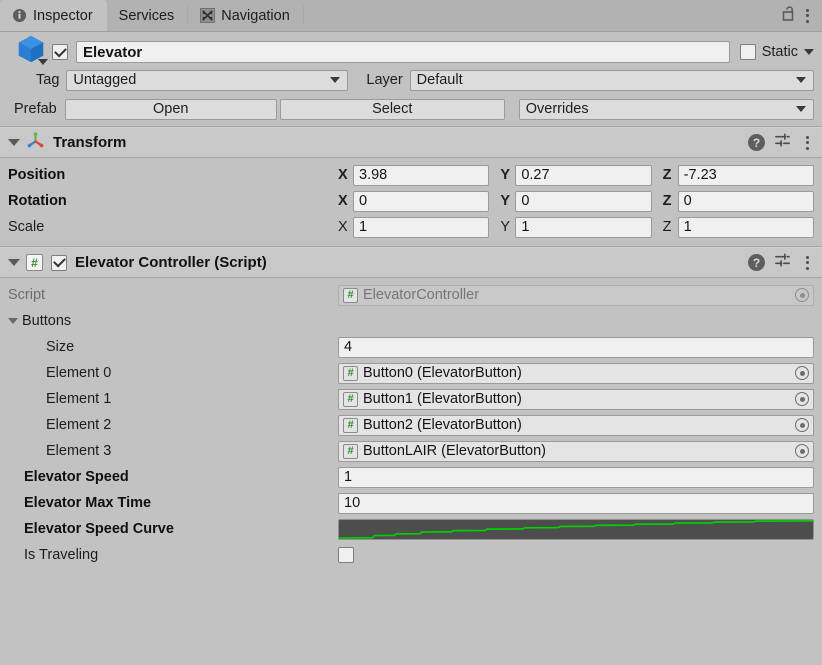  What do you see at coordinates (27, 295) in the screenshot?
I see `script-label: Script` at bounding box center [27, 295].